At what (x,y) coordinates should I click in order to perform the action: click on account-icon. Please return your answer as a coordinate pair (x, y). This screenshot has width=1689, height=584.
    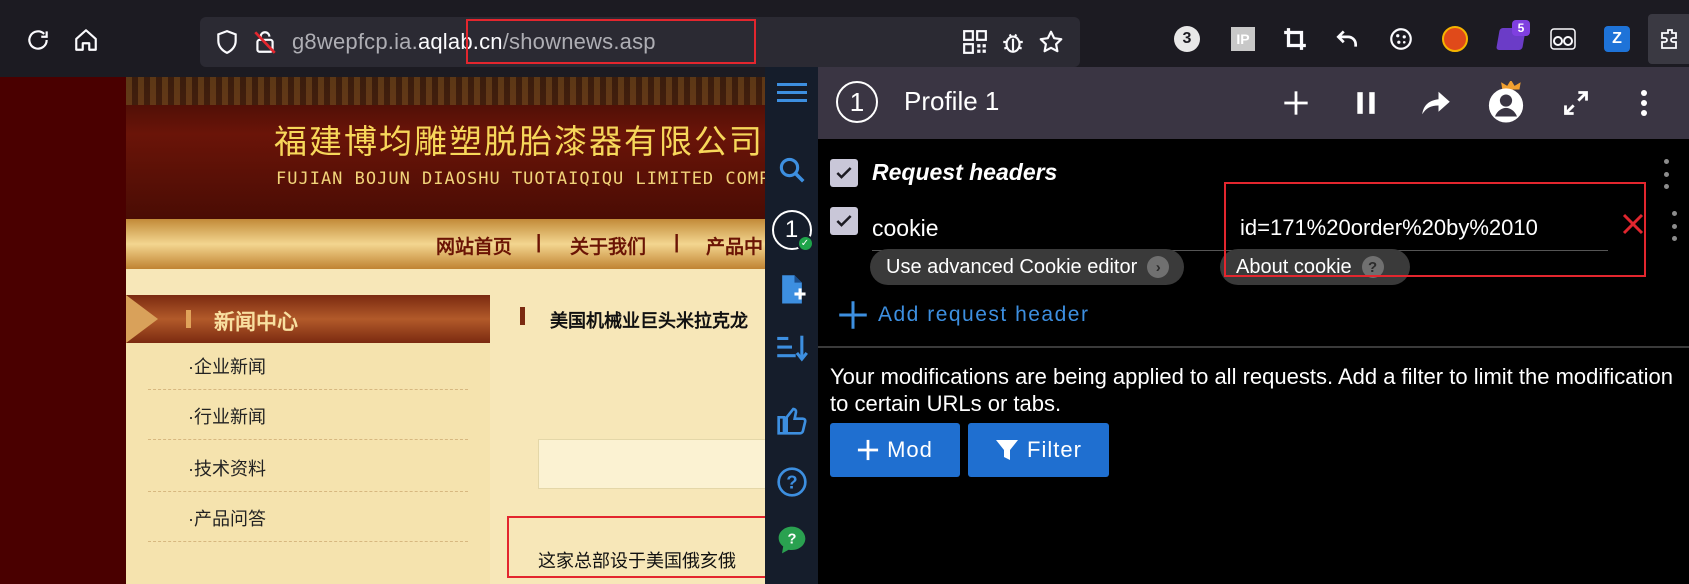
    Looking at the image, I should click on (1506, 103).